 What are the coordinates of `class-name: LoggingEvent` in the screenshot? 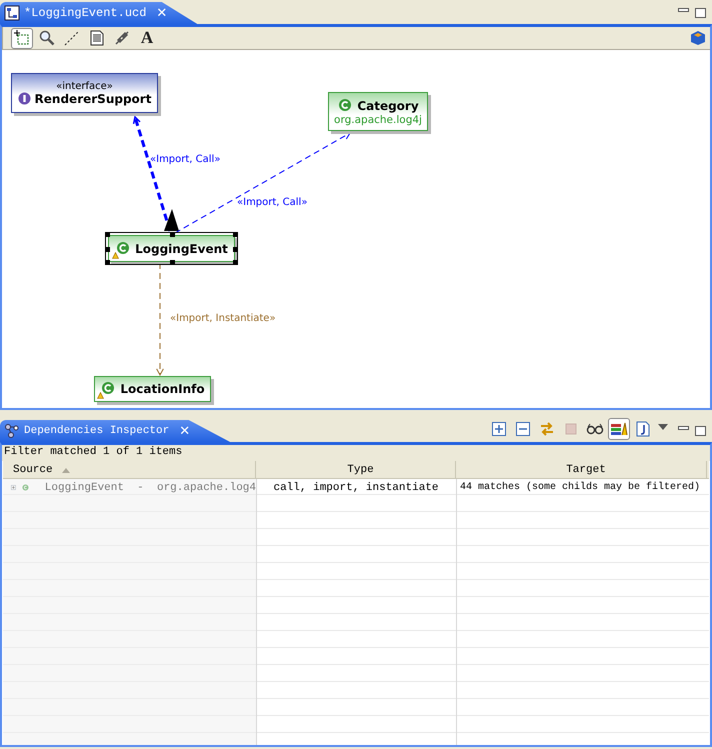 It's located at (181, 249).